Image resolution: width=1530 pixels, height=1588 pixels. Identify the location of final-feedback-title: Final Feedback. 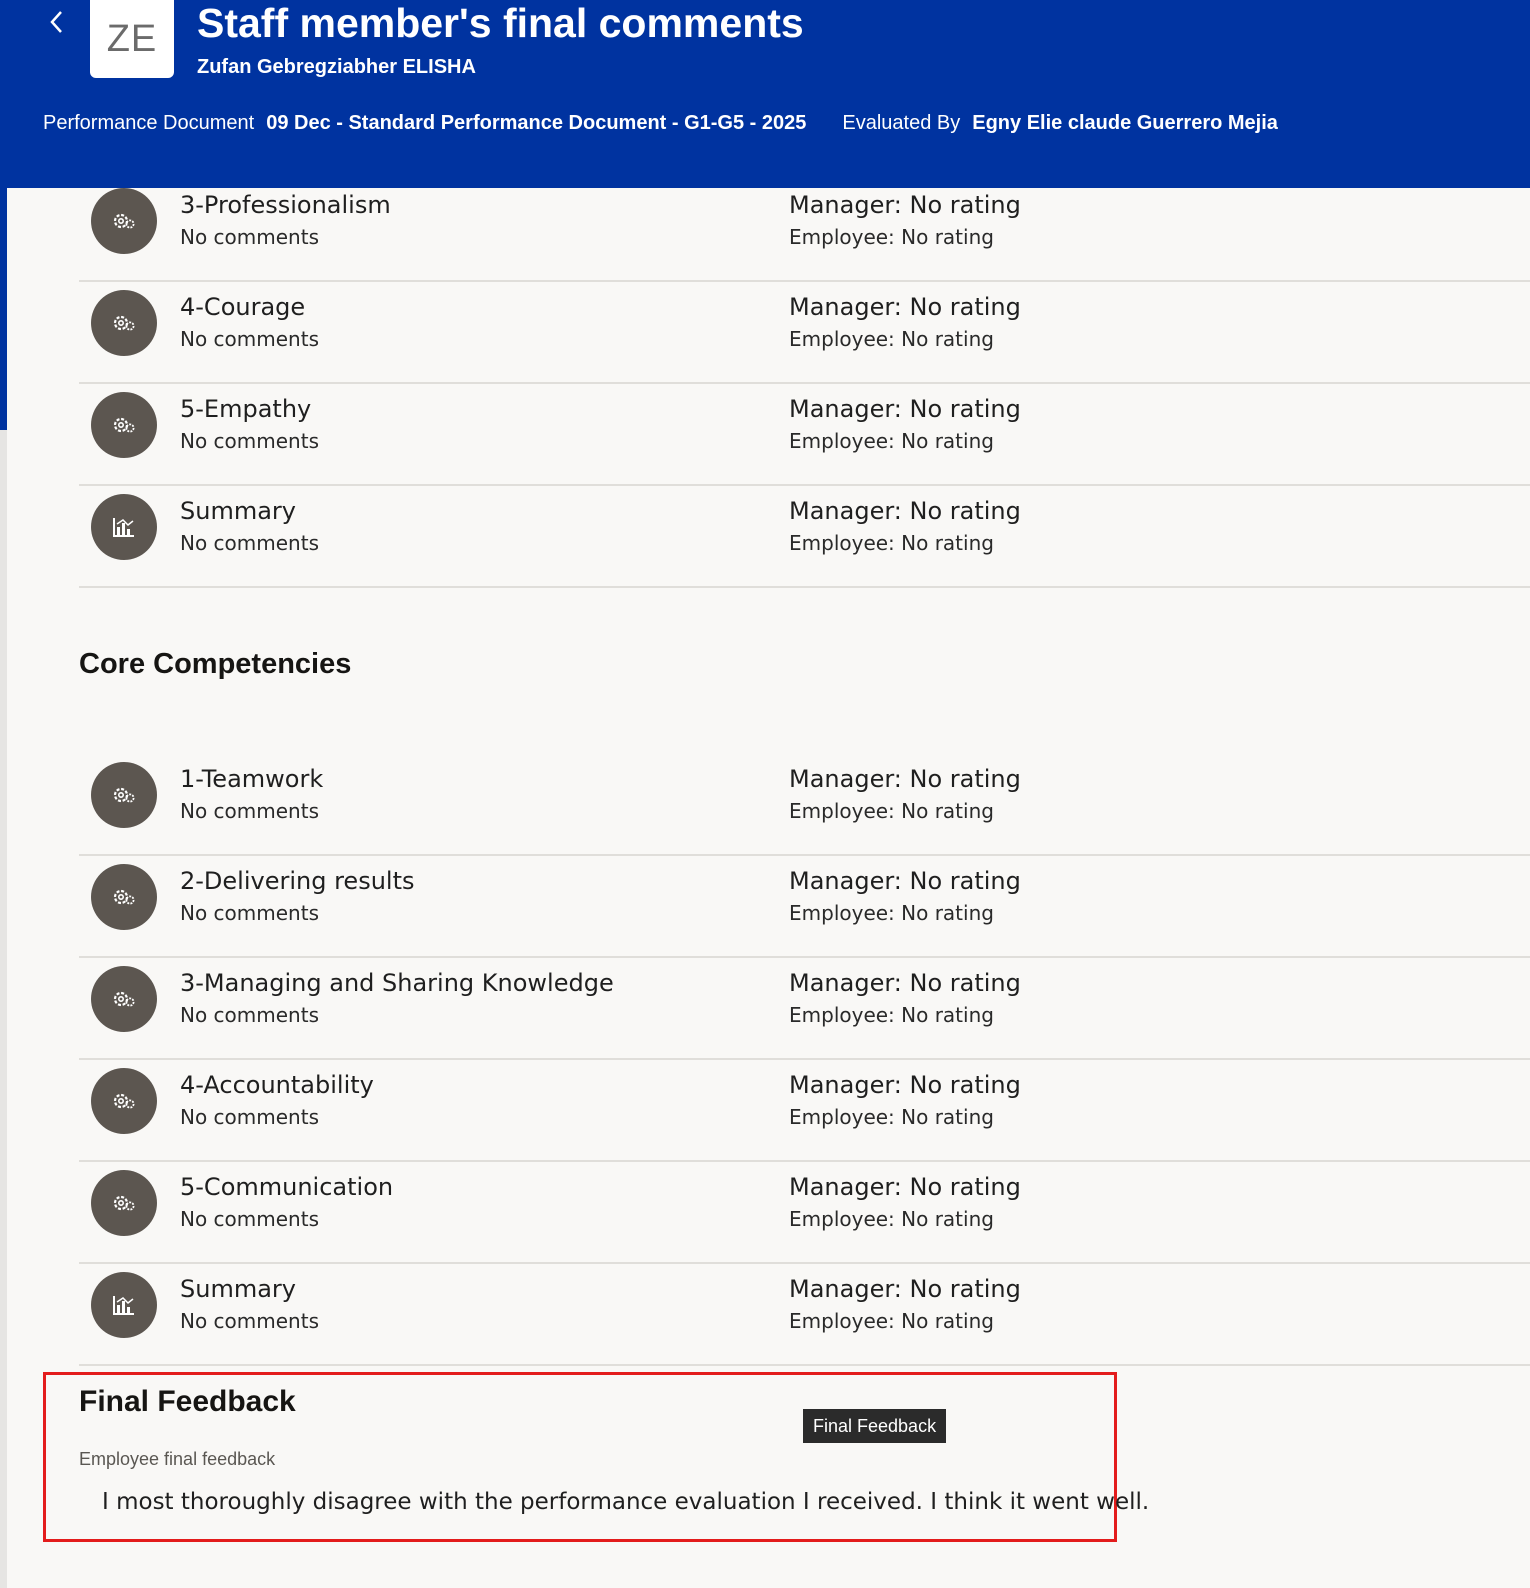
(187, 1401).